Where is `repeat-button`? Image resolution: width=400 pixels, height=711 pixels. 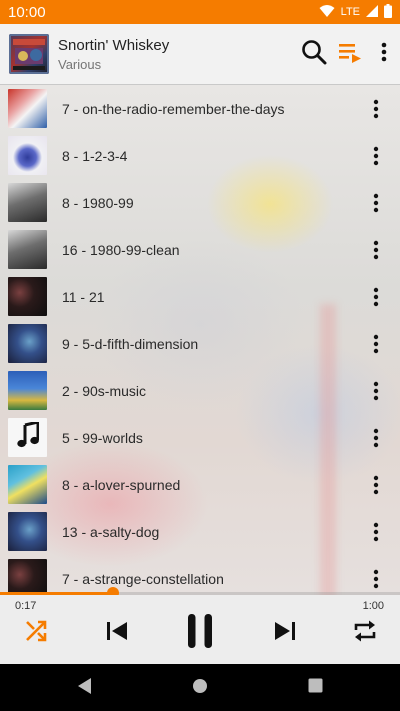 repeat-button is located at coordinates (365, 633).